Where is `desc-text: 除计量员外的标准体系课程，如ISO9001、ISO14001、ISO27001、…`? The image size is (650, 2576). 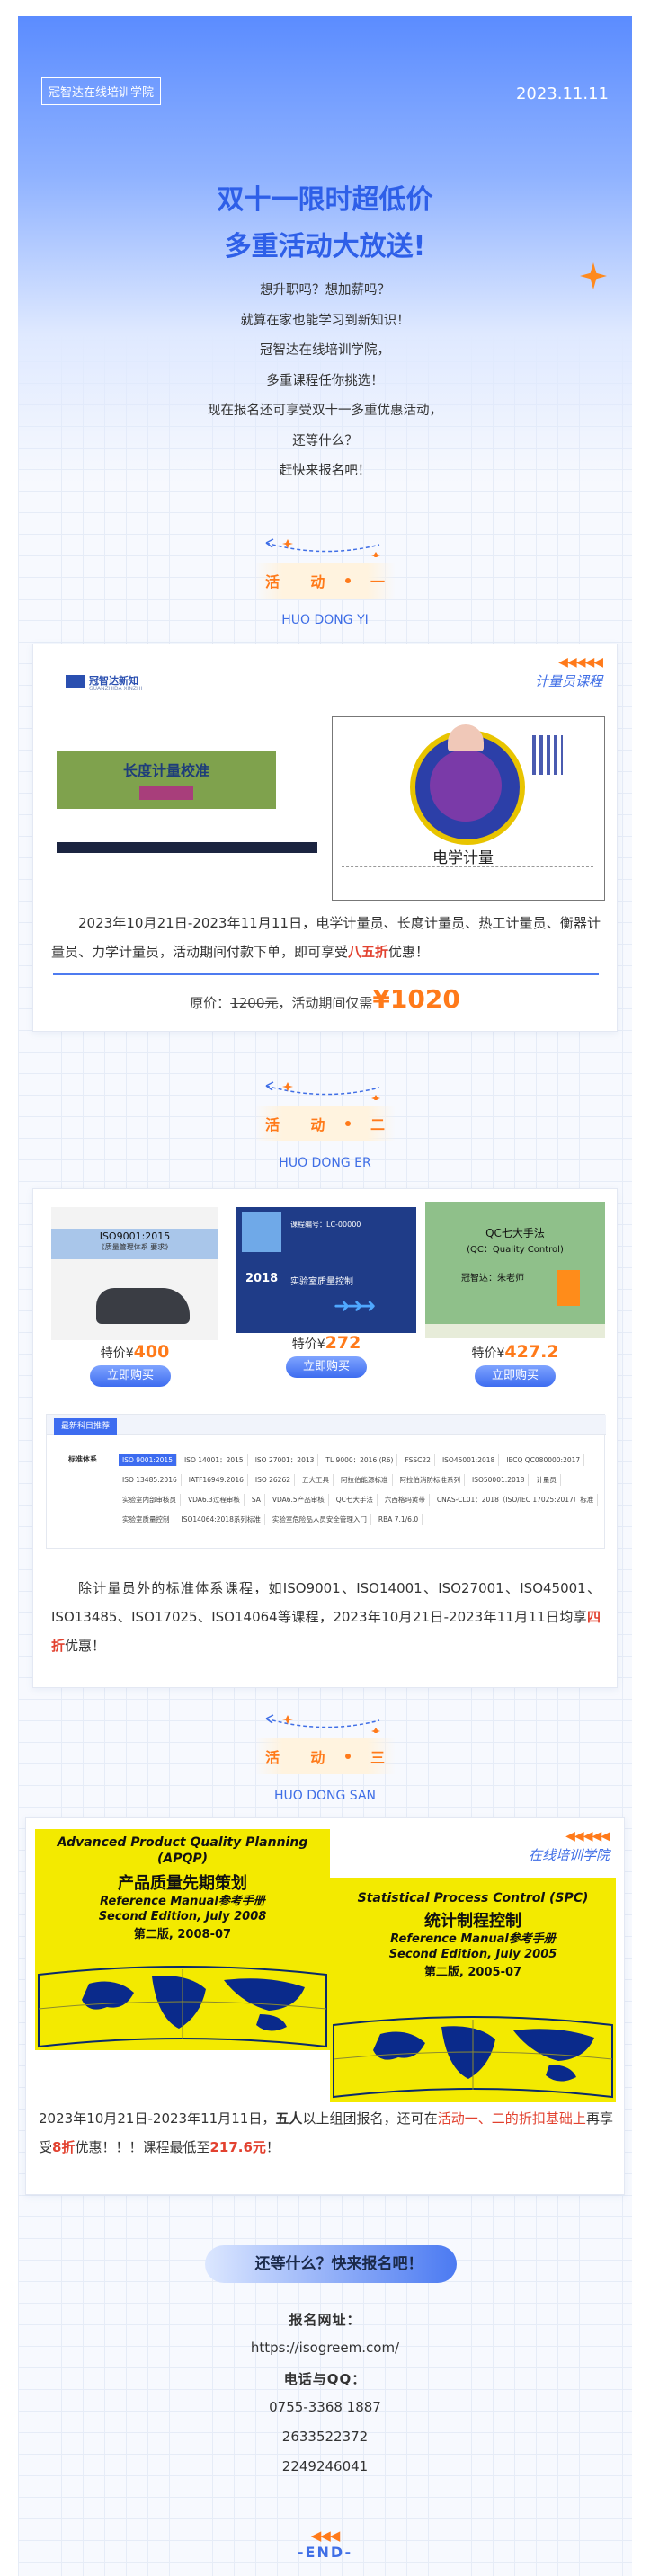 desc-text: 除计量员外的标准体系课程，如ISO9001、ISO14001、ISO27001、… is located at coordinates (326, 1602).